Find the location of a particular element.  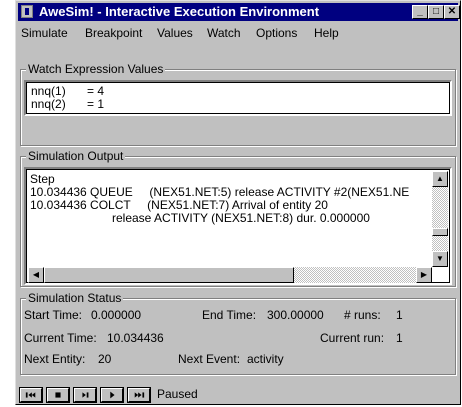

menu-options: Options is located at coordinates (276, 33).